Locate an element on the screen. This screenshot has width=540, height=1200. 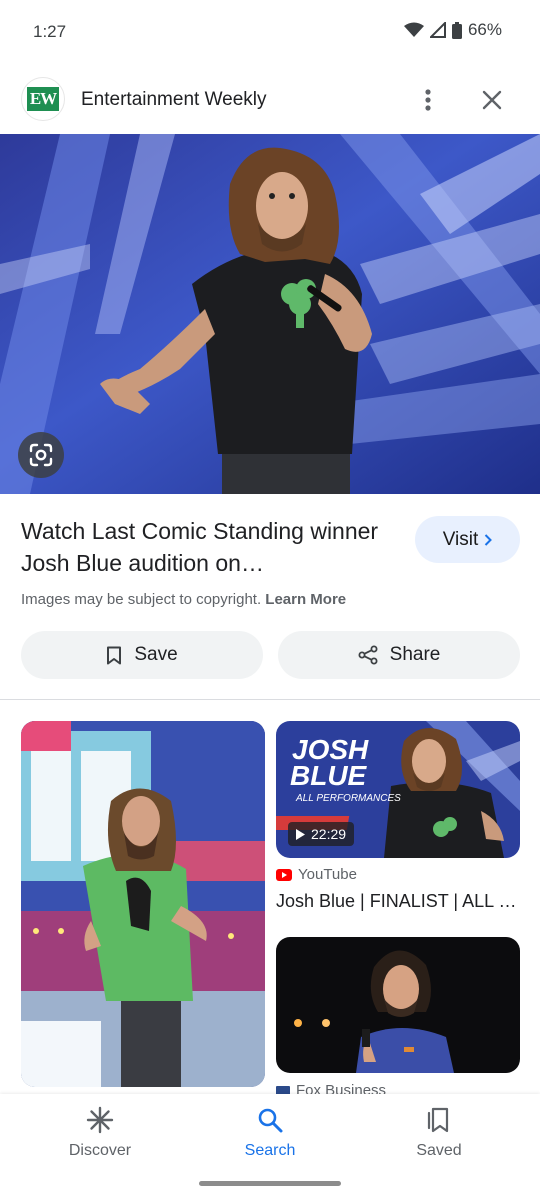
nav-search: Search is located at coordinates (270, 1133).